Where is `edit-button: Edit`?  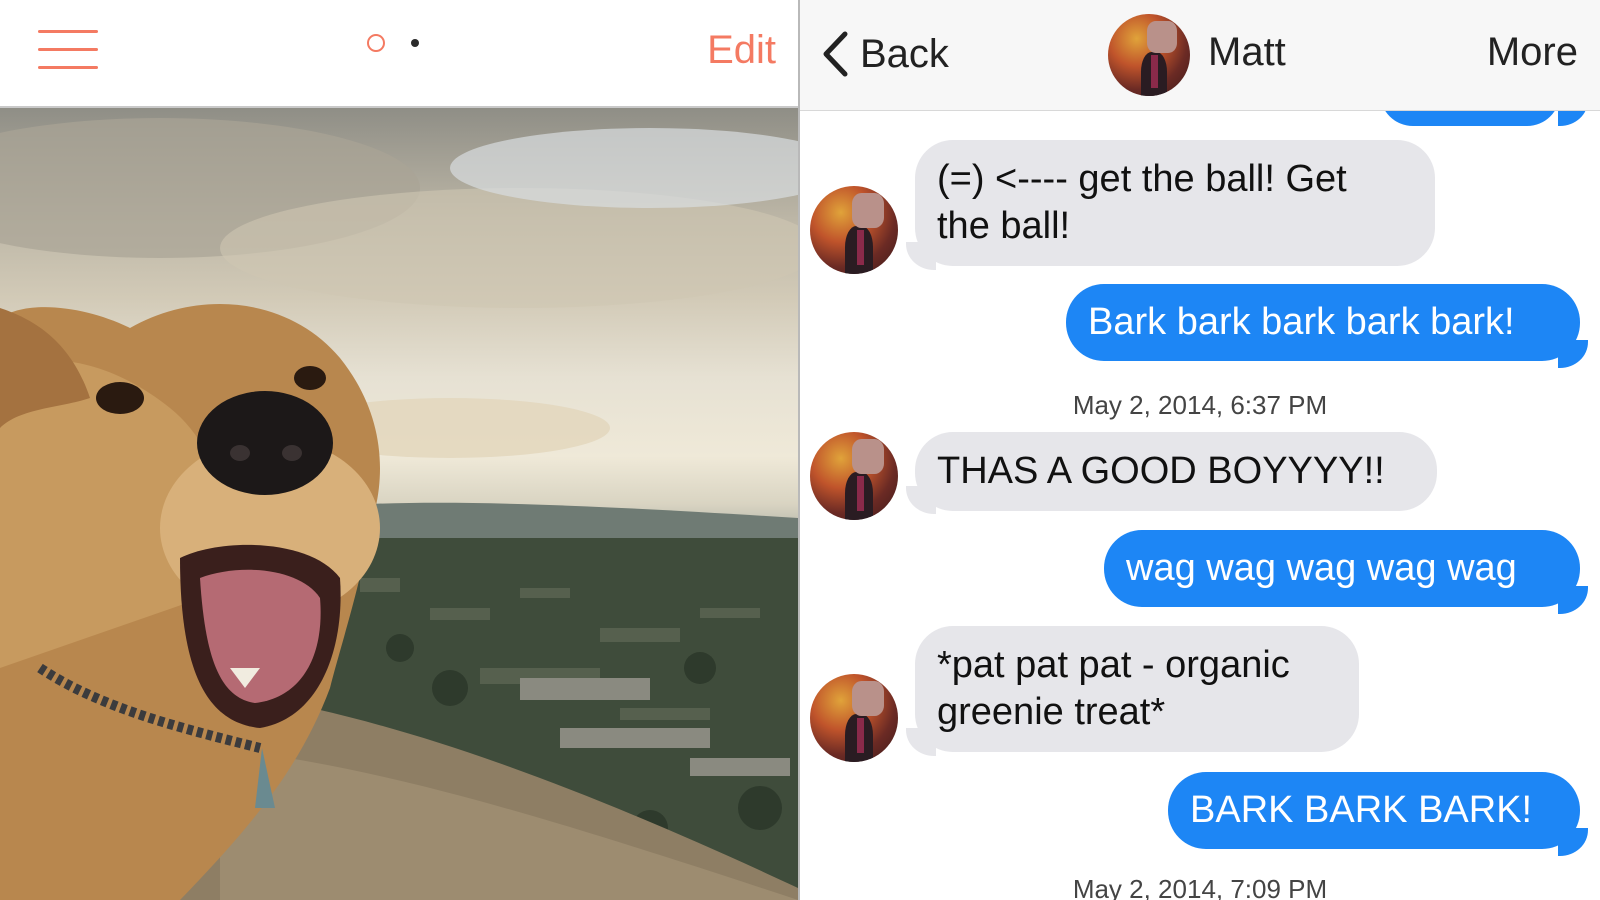 edit-button: Edit is located at coordinates (741, 50).